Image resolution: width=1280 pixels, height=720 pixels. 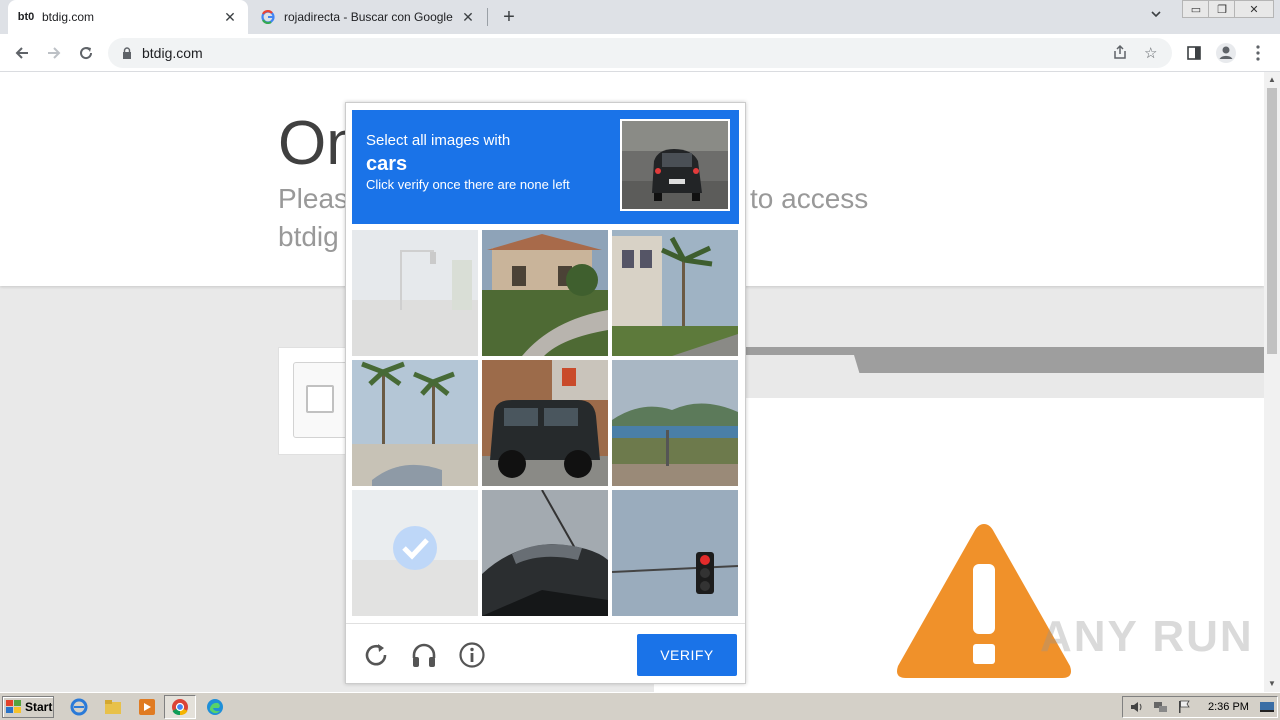 What do you see at coordinates (1184, 707) in the screenshot?
I see `action-center-flag-icon` at bounding box center [1184, 707].